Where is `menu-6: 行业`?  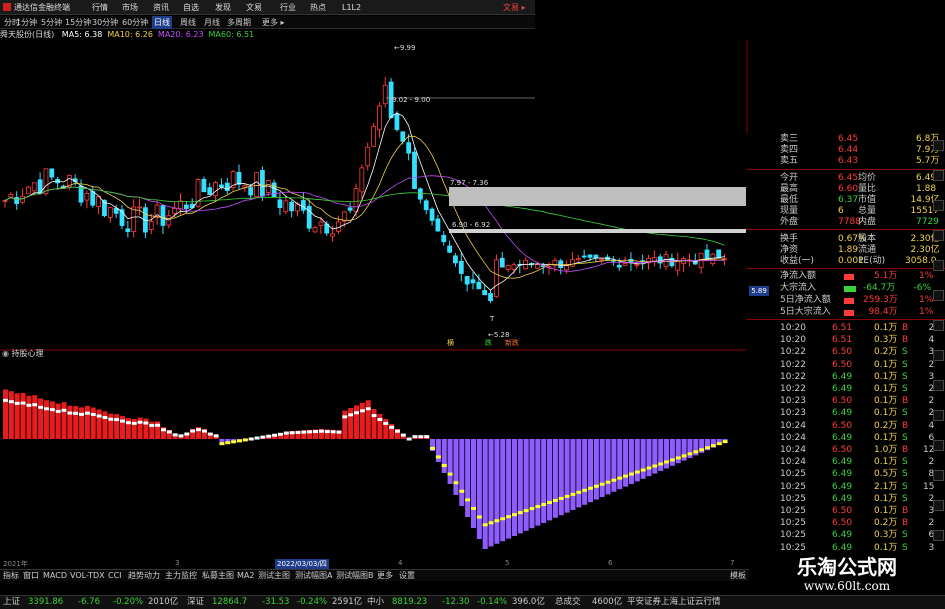 menu-6: 行业 is located at coordinates (288, 7).